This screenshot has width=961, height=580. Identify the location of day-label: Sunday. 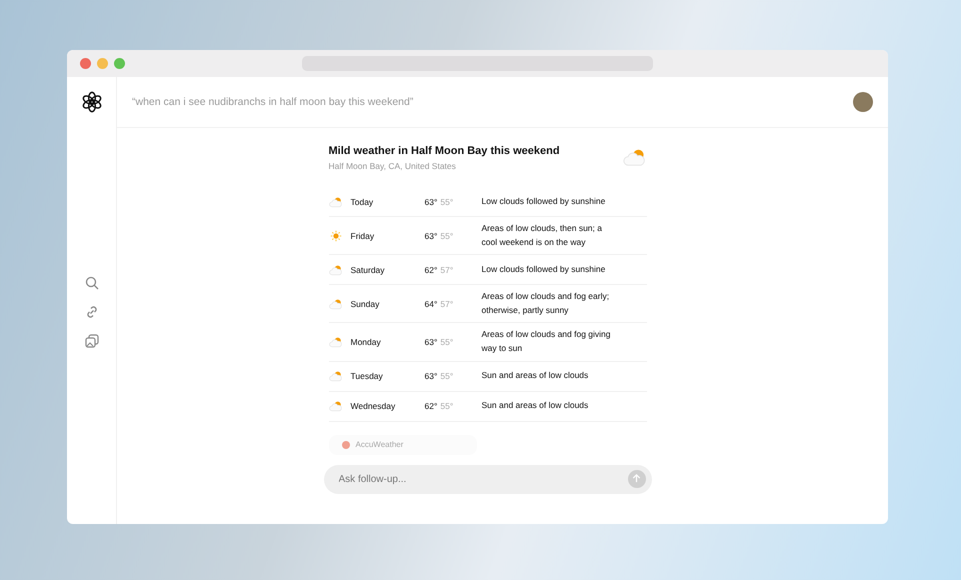
(365, 303).